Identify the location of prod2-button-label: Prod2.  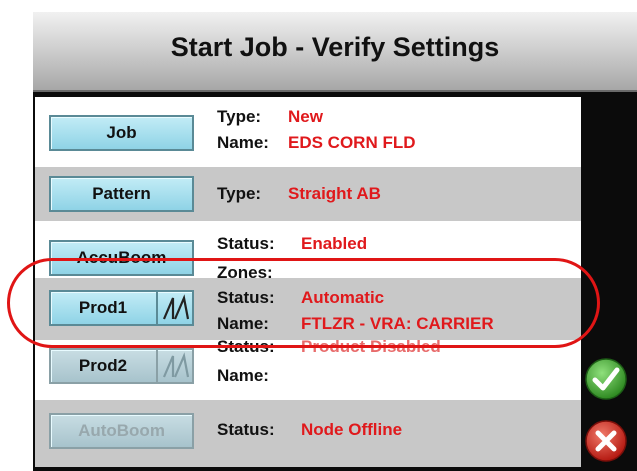
(103, 365).